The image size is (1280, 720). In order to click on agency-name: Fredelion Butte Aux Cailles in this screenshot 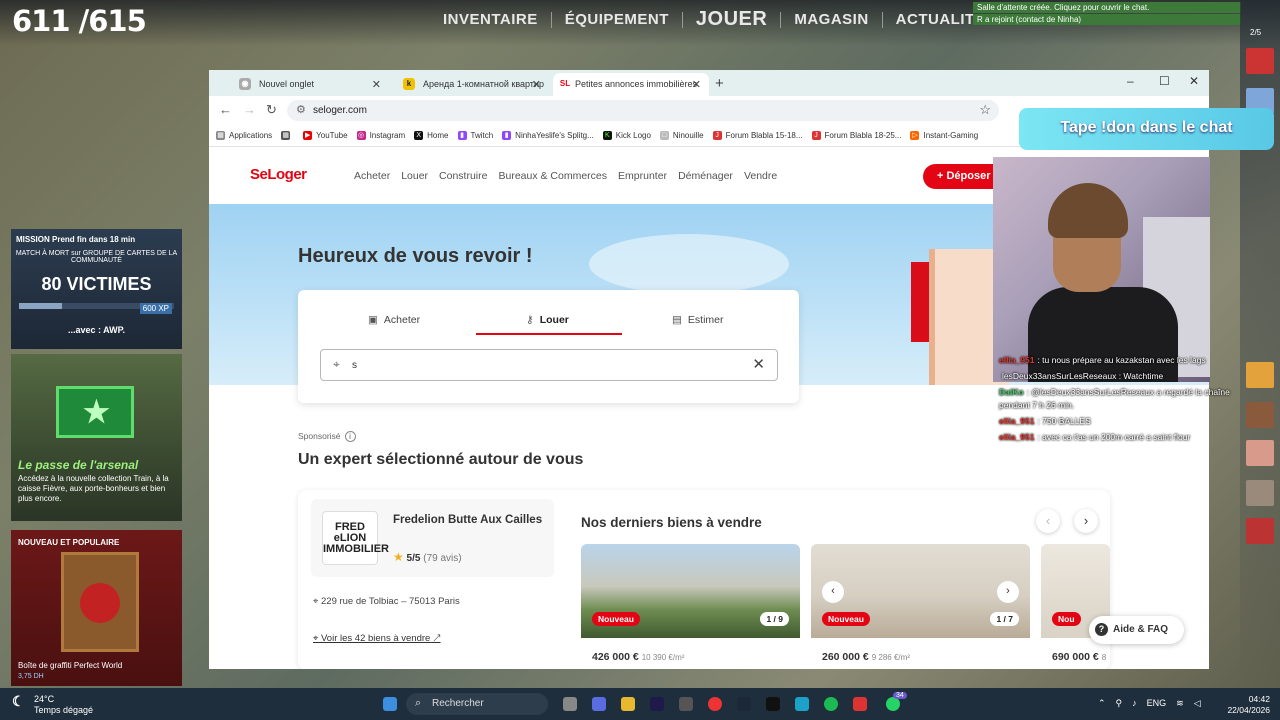, I will do `click(468, 520)`.